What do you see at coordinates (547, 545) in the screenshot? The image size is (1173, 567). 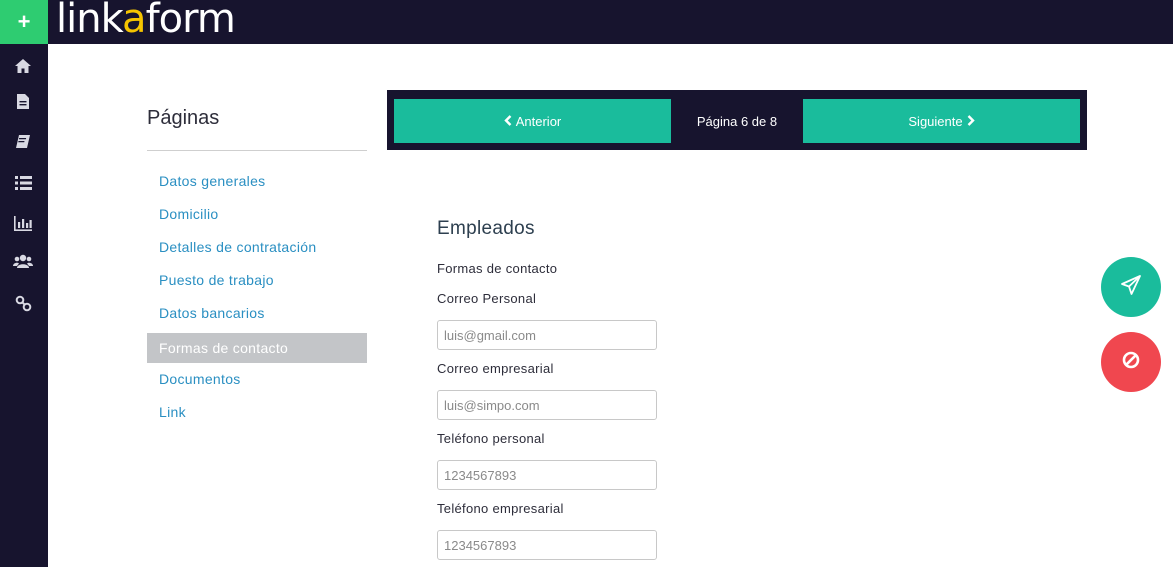 I see `business-phone-input` at bounding box center [547, 545].